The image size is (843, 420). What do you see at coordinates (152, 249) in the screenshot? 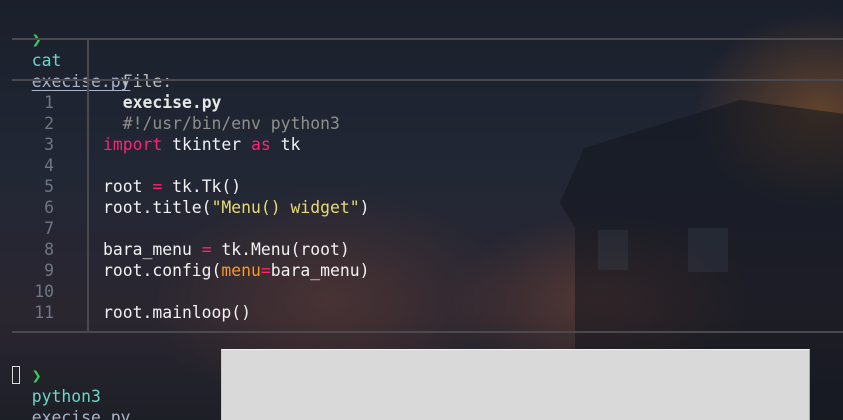
I see `code-token: bara_menu` at bounding box center [152, 249].